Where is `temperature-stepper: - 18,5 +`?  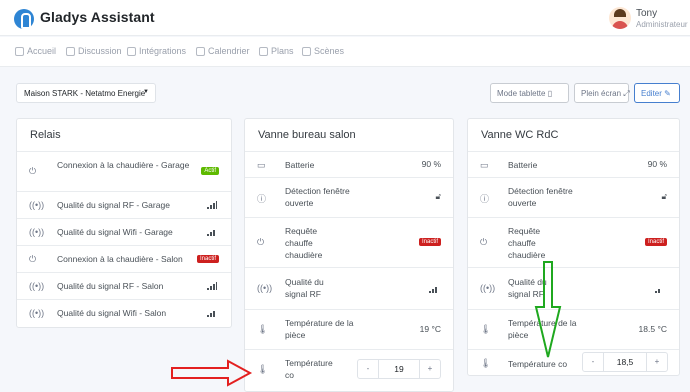 temperature-stepper: - 18,5 + is located at coordinates (625, 362).